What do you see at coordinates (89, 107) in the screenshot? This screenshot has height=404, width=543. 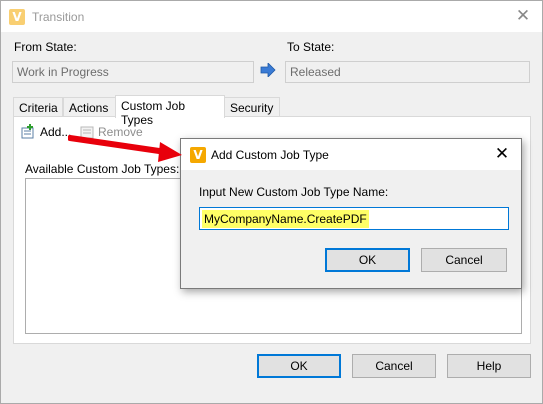 I see `tab-actions: Actions` at bounding box center [89, 107].